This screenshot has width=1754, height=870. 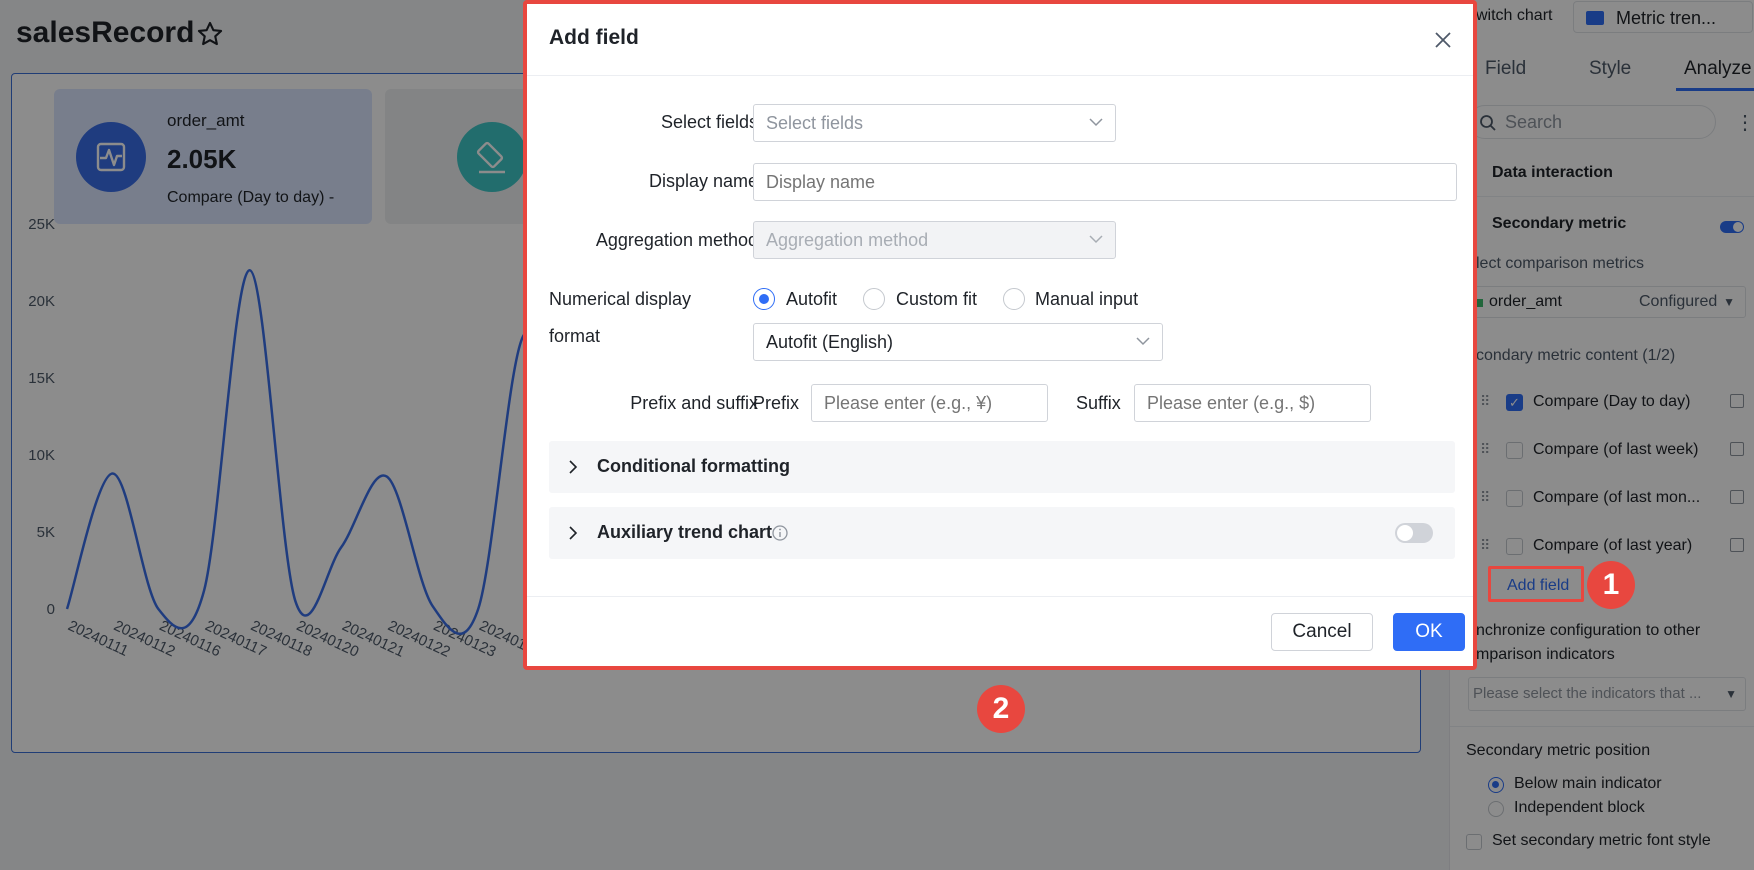 What do you see at coordinates (1414, 533) in the screenshot?
I see `auxiliary-trend-toggle` at bounding box center [1414, 533].